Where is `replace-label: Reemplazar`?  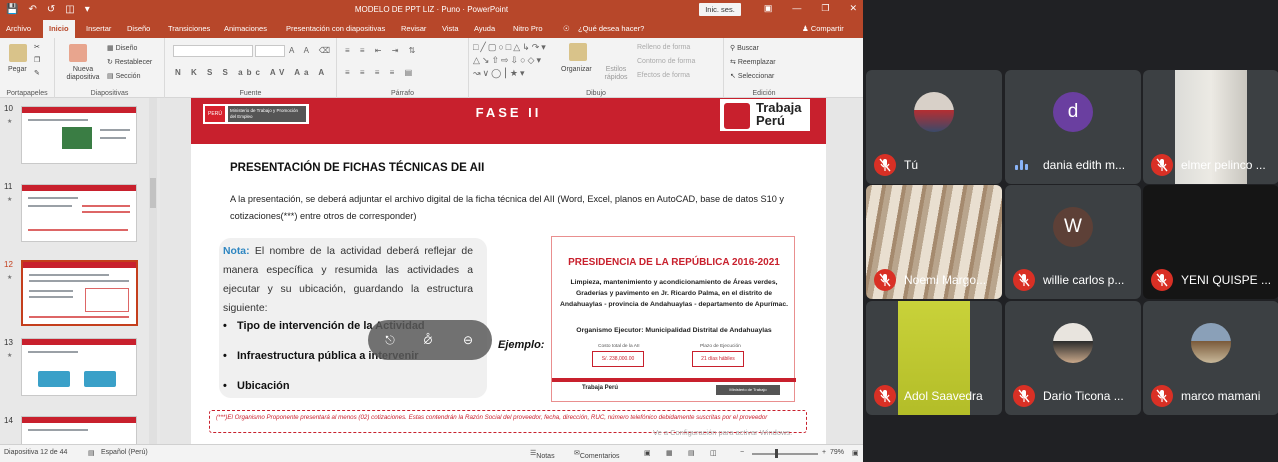
replace-label: Reemplazar is located at coordinates (756, 62).